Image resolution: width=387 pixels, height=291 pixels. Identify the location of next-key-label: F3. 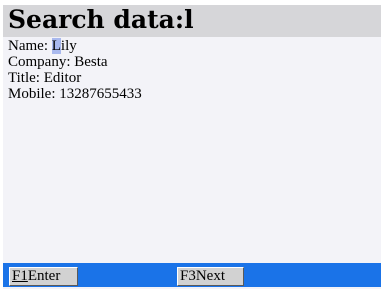
(188, 276).